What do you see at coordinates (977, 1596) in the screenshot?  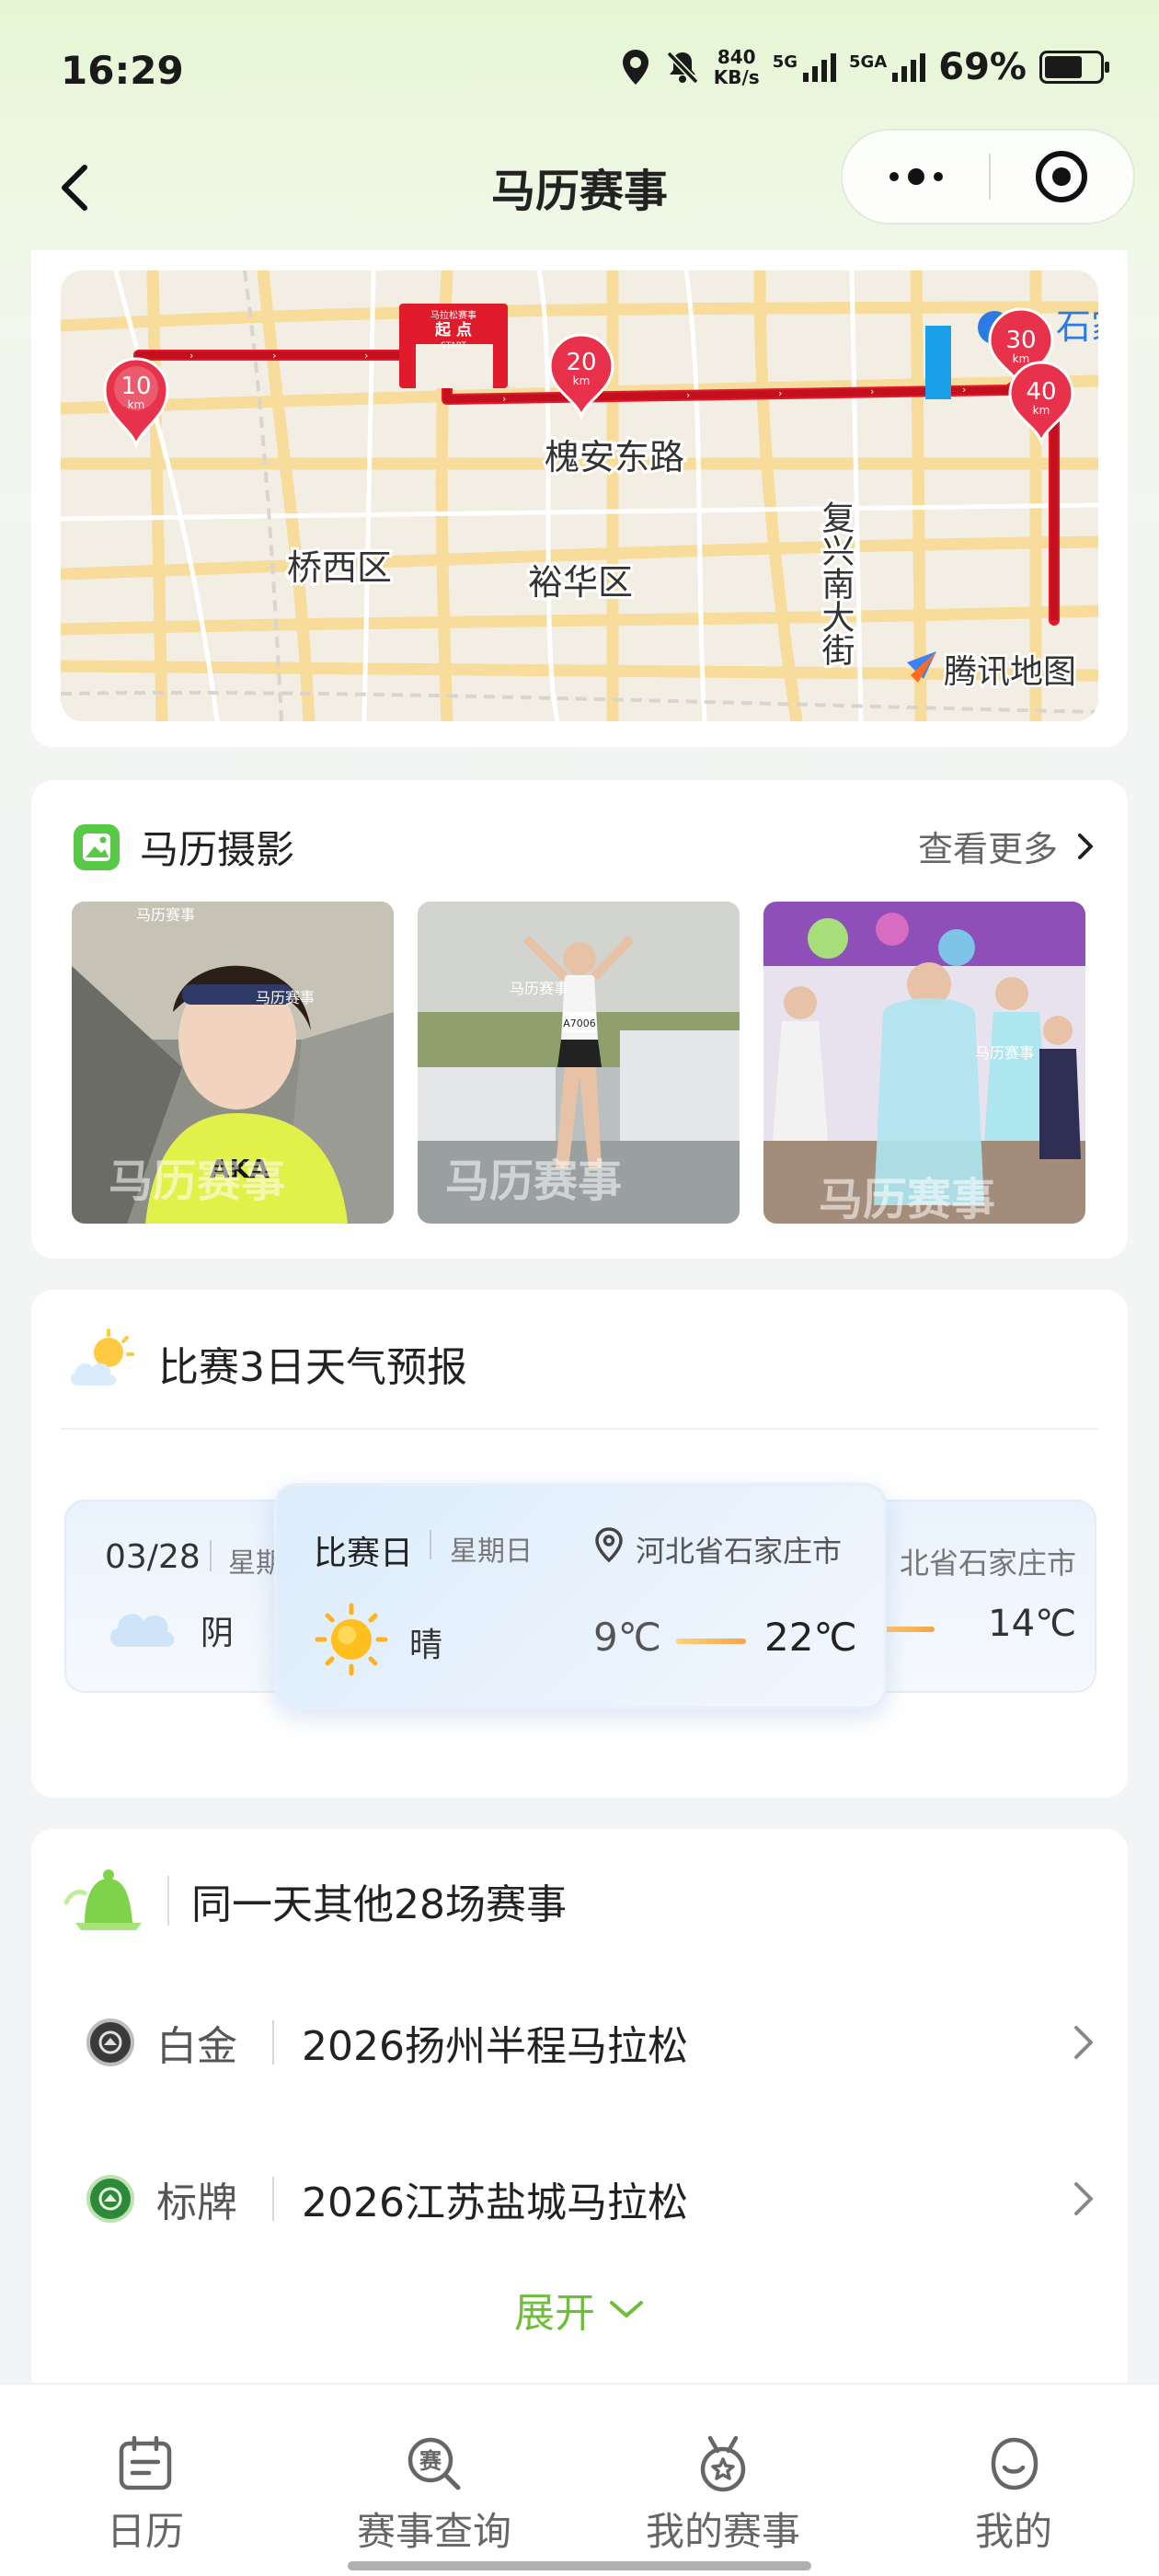 I see `weather-day-card-right: 北省石家庄市 14℃` at bounding box center [977, 1596].